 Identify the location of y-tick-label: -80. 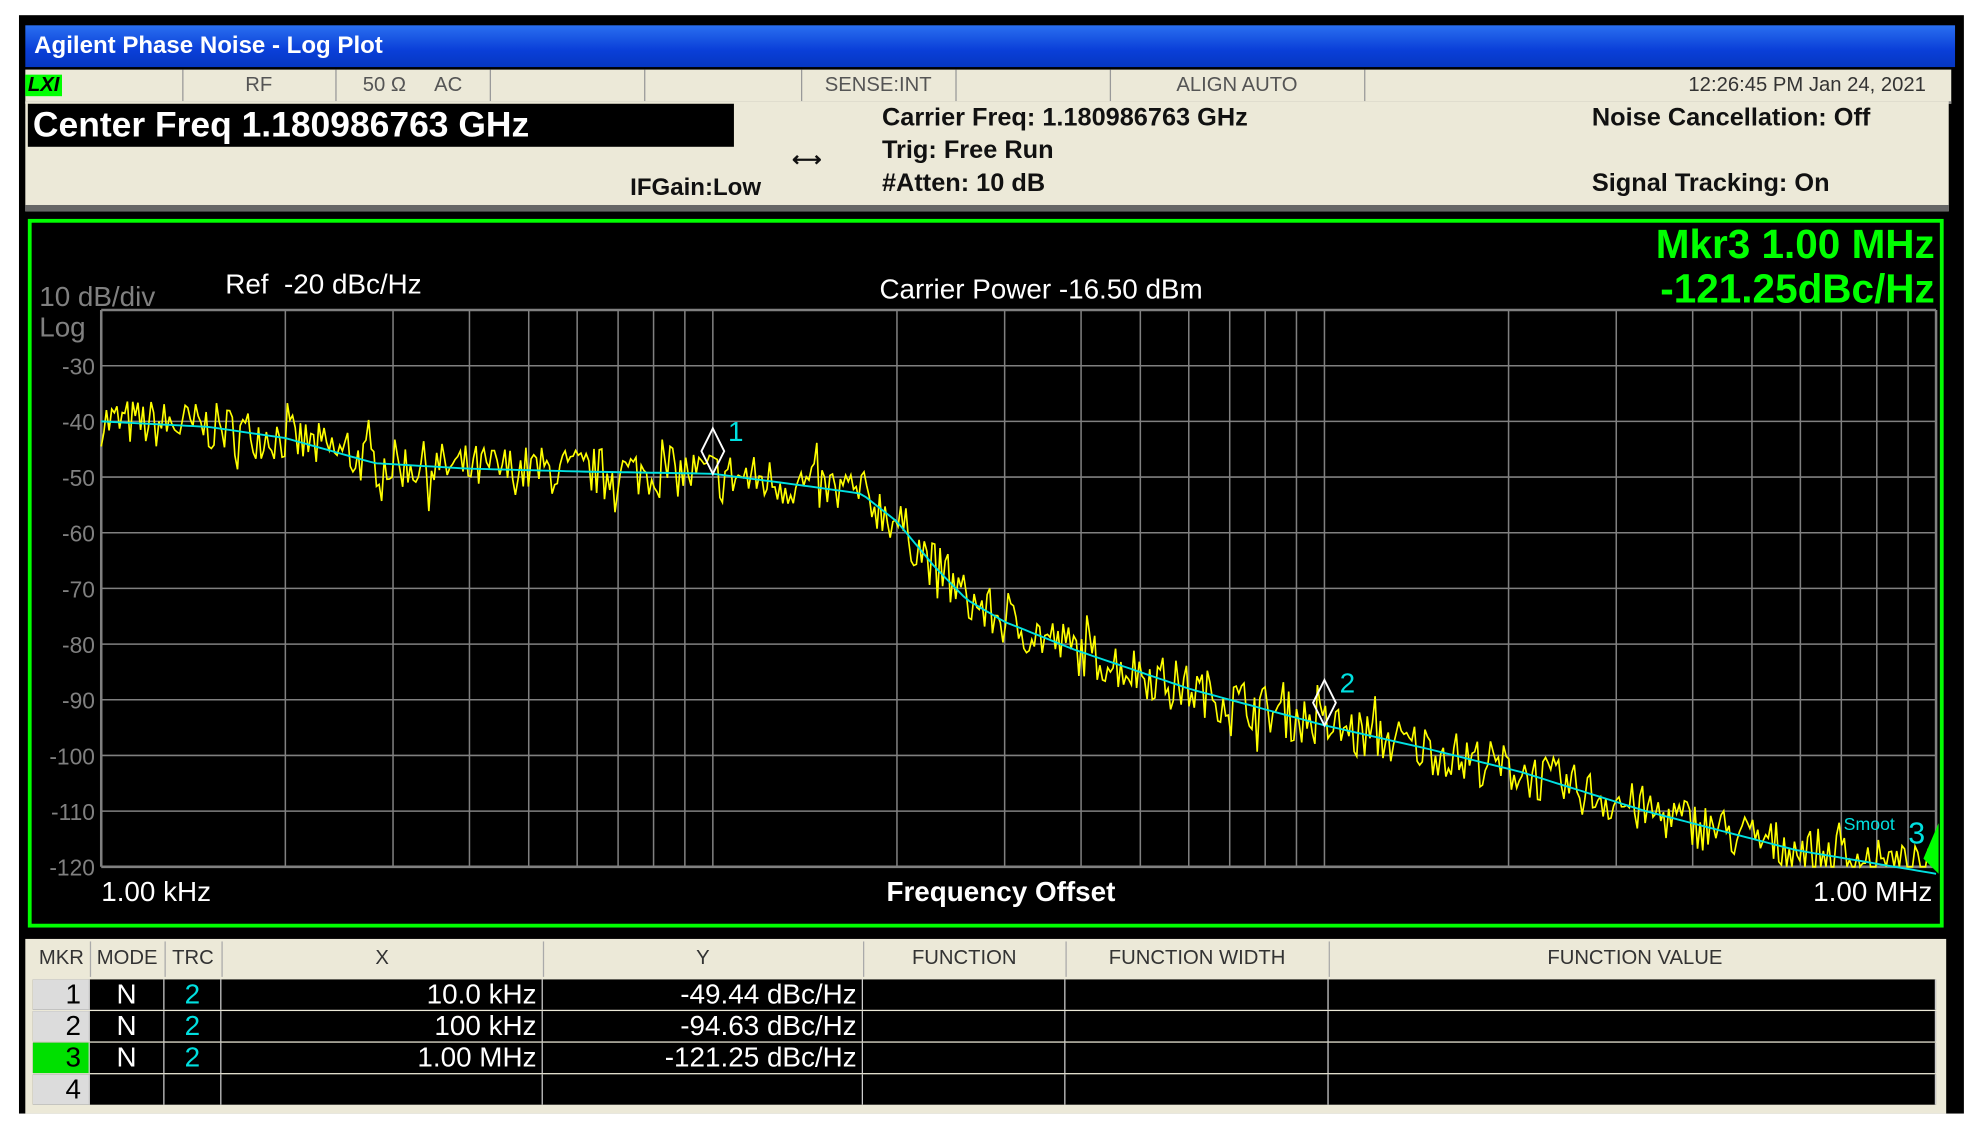
(78, 645).